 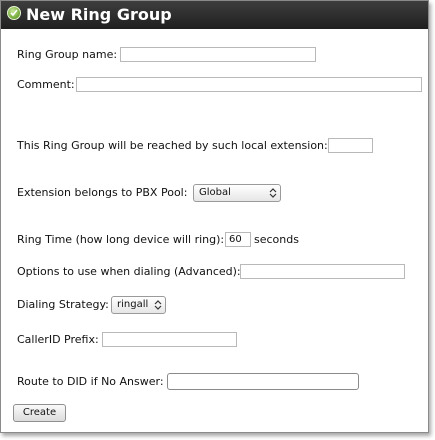 I want to click on pbx-pool-select: Global, so click(x=237, y=193).